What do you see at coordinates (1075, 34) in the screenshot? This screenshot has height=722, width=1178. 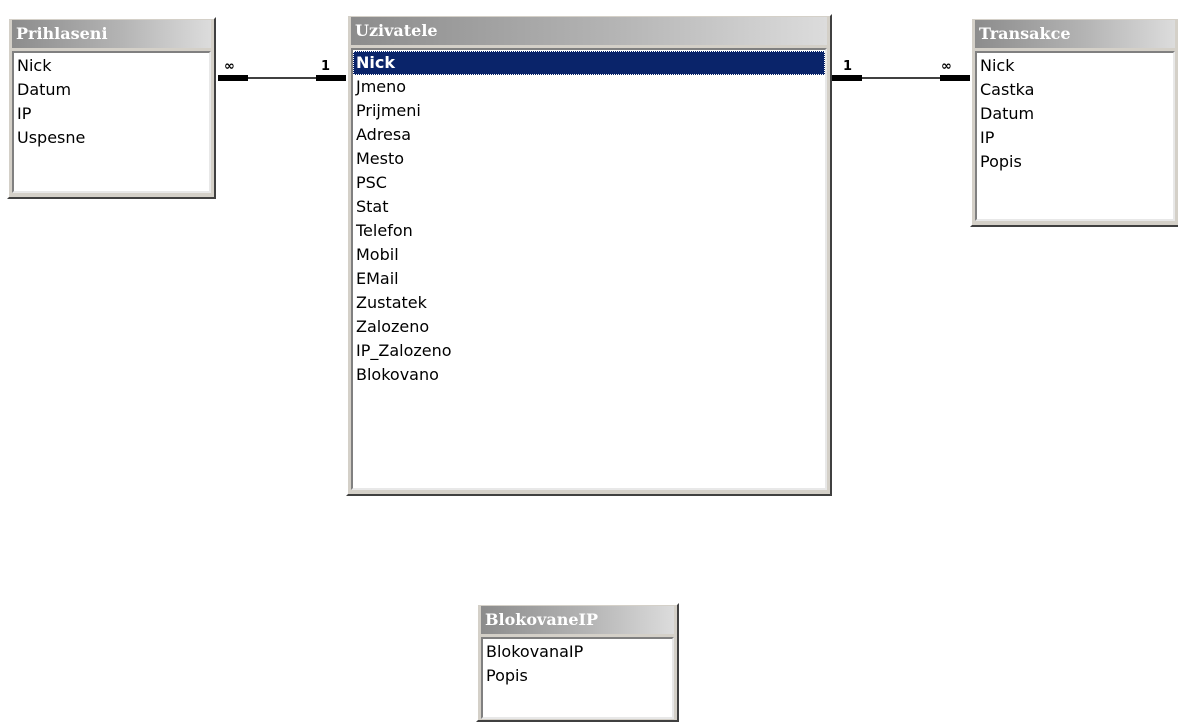 I see `table-title: Transakce` at bounding box center [1075, 34].